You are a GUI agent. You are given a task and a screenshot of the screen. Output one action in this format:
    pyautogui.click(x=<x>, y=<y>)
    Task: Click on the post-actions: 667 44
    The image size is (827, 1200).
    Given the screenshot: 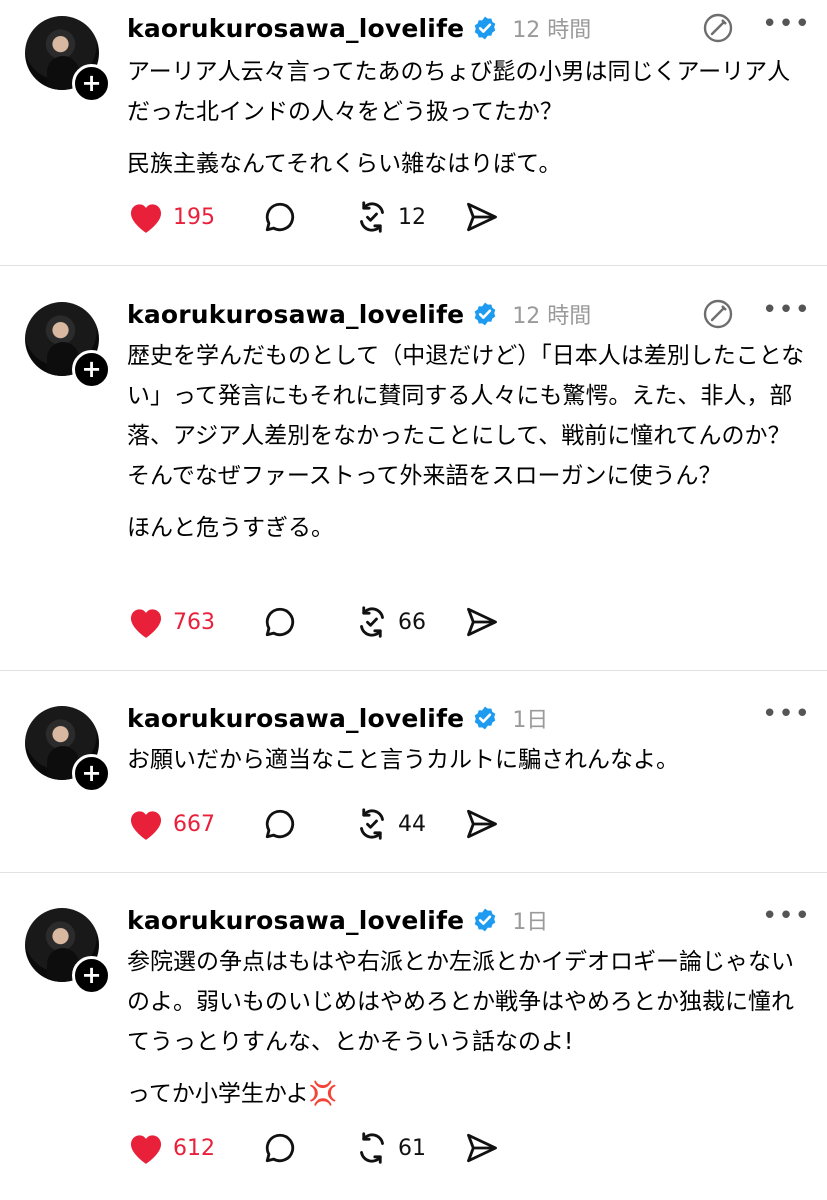 What is the action you would take?
    pyautogui.click(x=313, y=824)
    